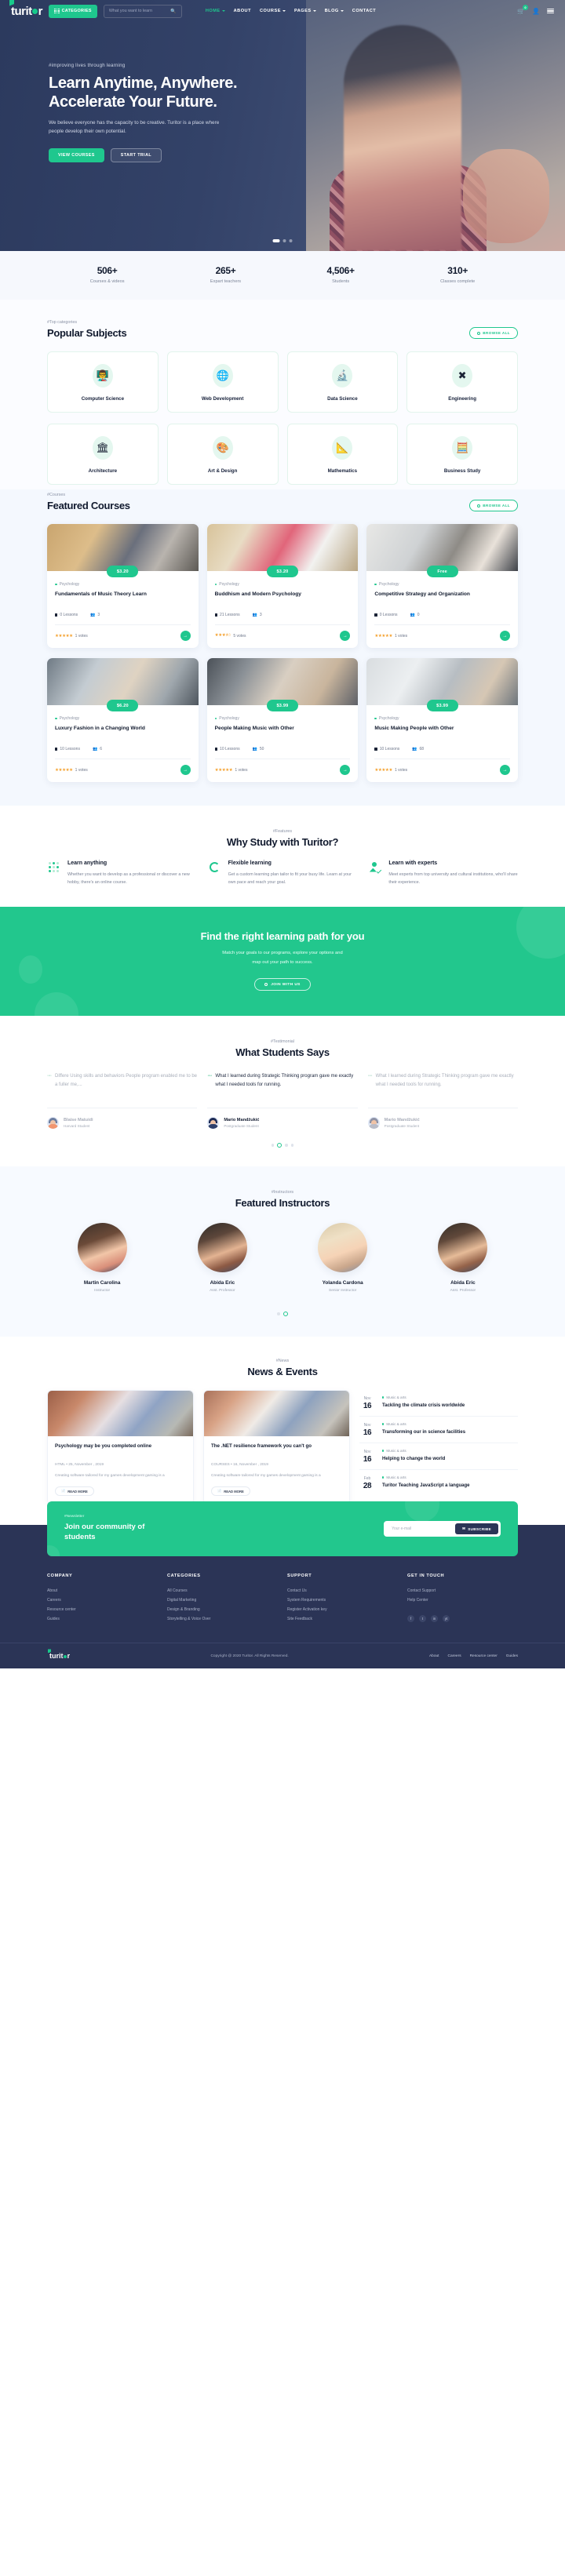 The height and width of the screenshot is (2576, 565). I want to click on nav-item-blog: BLOG, so click(334, 11).